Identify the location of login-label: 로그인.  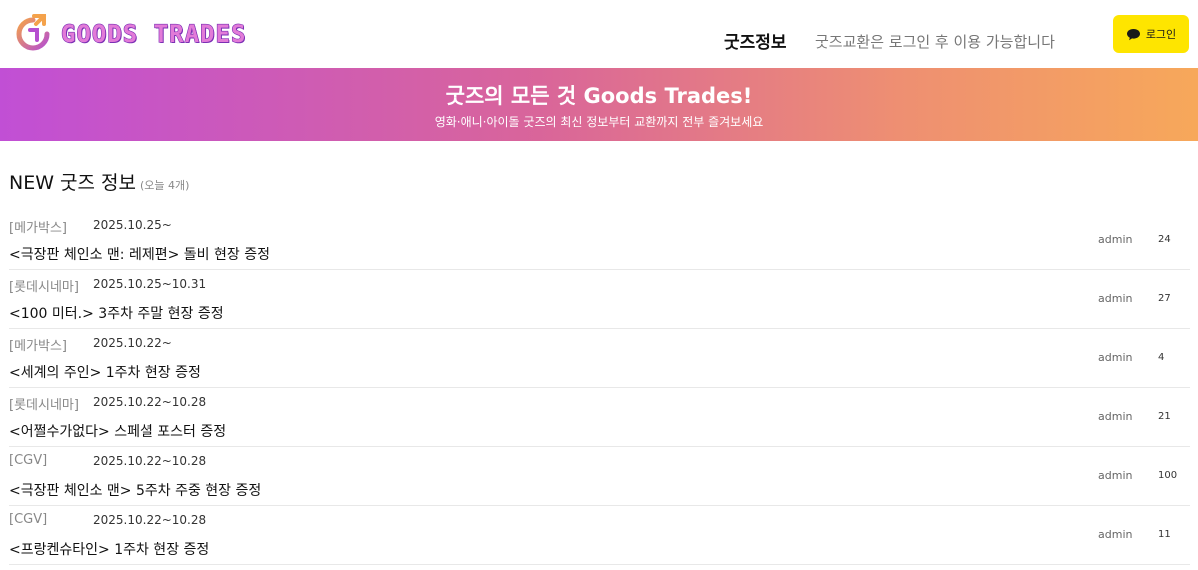
(1161, 34).